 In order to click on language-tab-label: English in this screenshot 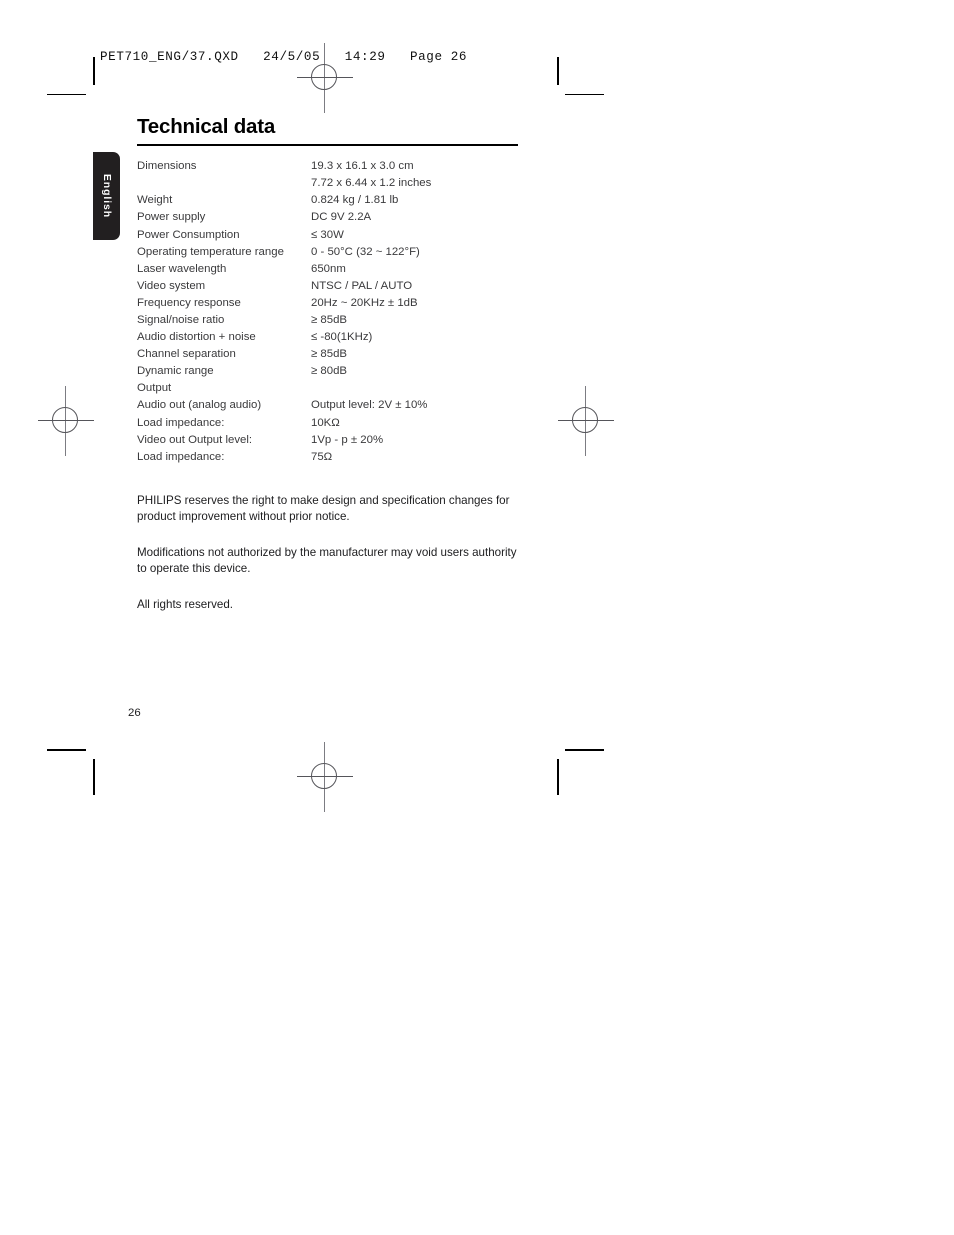, I will do `click(106, 196)`.